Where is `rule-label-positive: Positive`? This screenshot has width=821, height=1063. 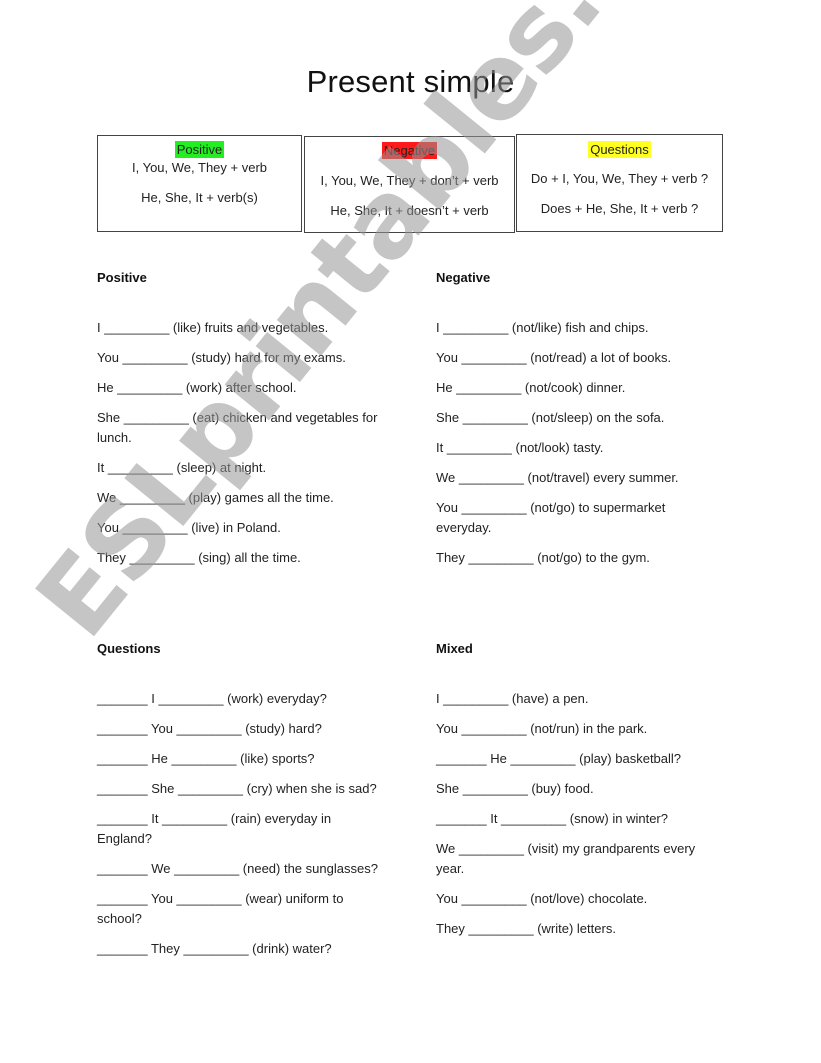 rule-label-positive: Positive is located at coordinates (199, 149).